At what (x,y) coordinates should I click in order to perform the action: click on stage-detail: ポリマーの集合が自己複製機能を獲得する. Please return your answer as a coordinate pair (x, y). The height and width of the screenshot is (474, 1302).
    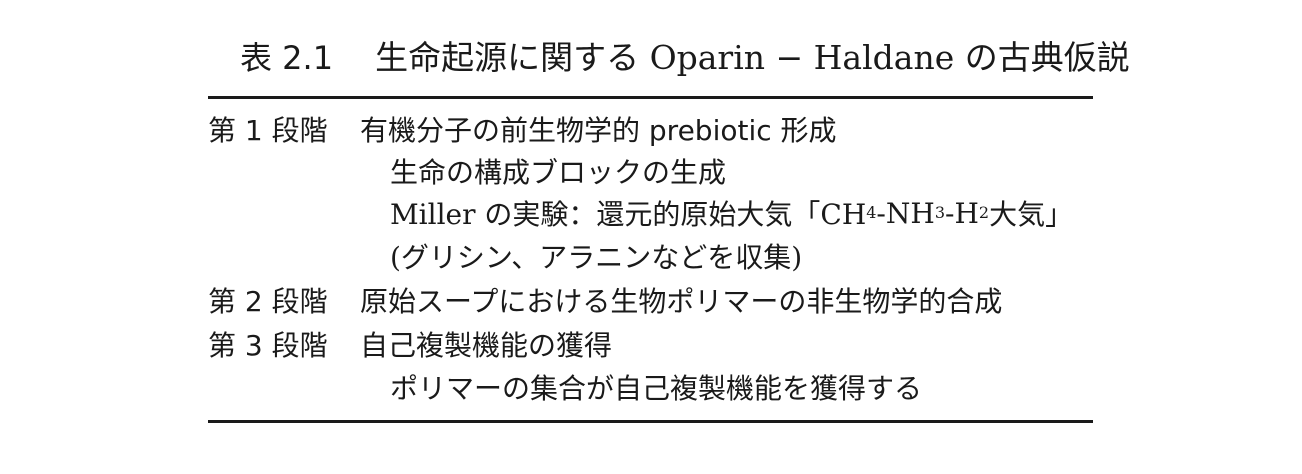
    Looking at the image, I should click on (656, 388).